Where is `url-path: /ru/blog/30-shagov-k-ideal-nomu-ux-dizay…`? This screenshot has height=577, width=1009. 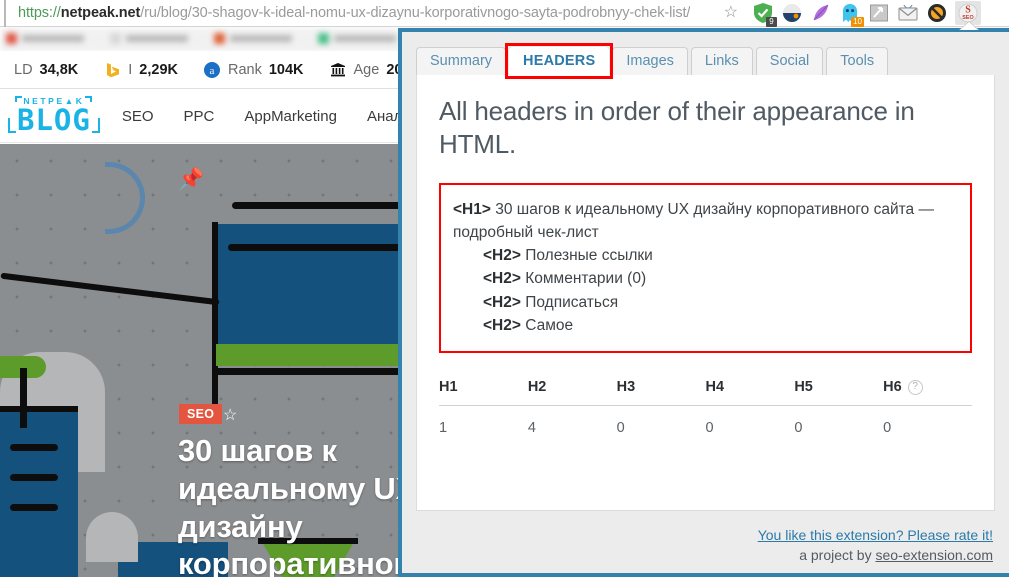 url-path: /ru/blog/30-shagov-k-ideal-nomu-ux-dizay… is located at coordinates (415, 13).